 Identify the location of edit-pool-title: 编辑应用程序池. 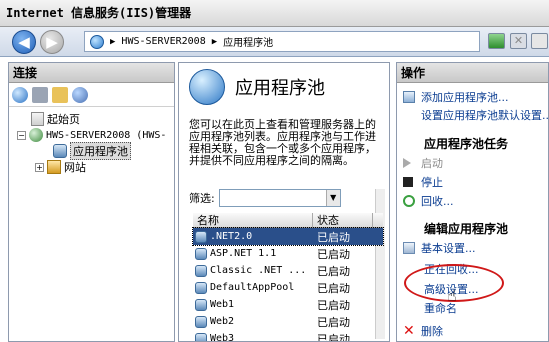
(466, 229).